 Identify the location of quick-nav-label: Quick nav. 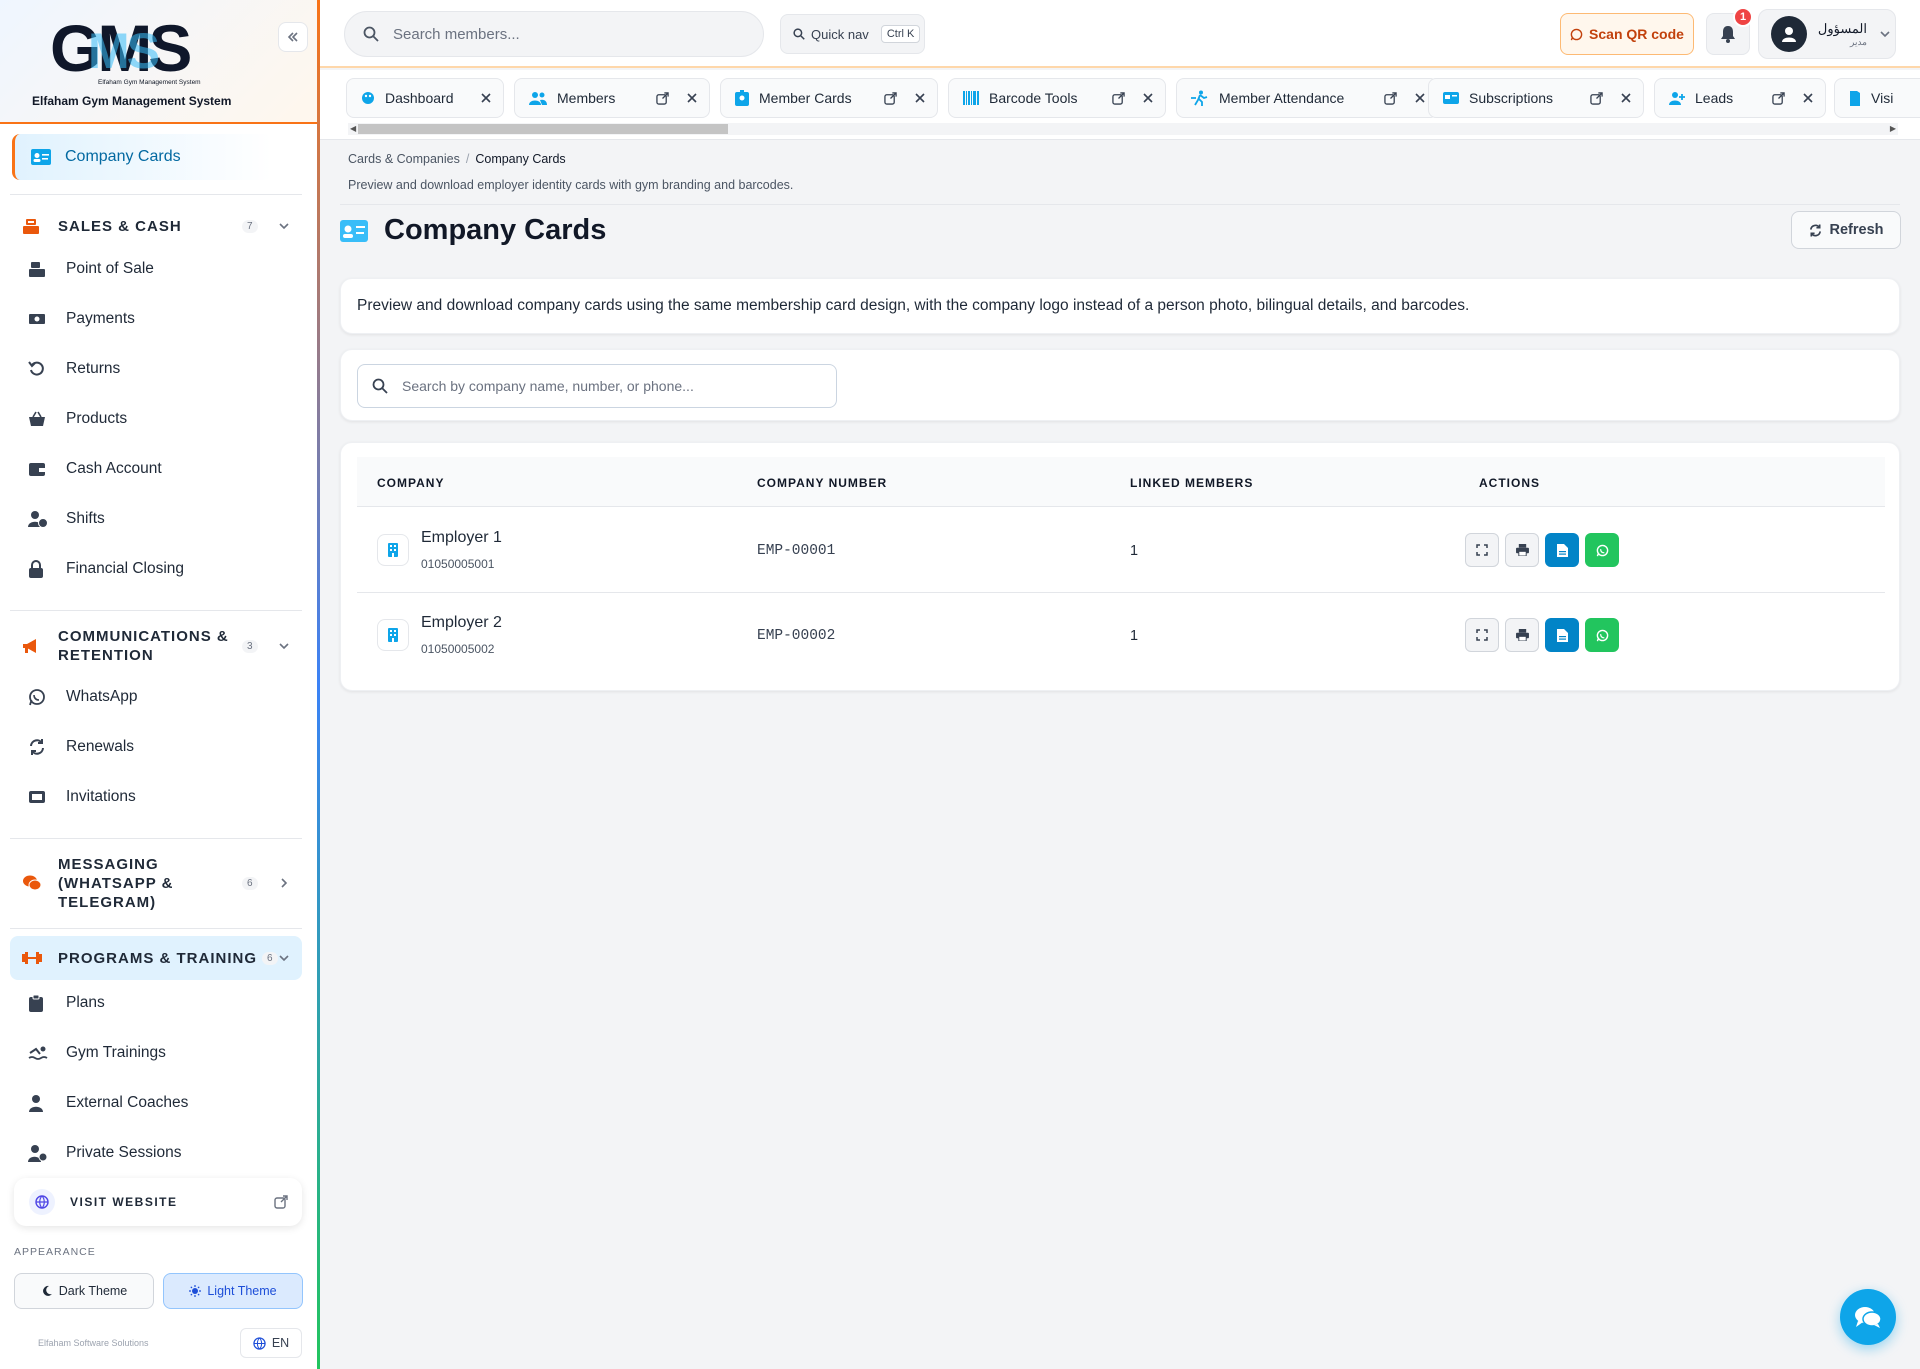
(840, 34).